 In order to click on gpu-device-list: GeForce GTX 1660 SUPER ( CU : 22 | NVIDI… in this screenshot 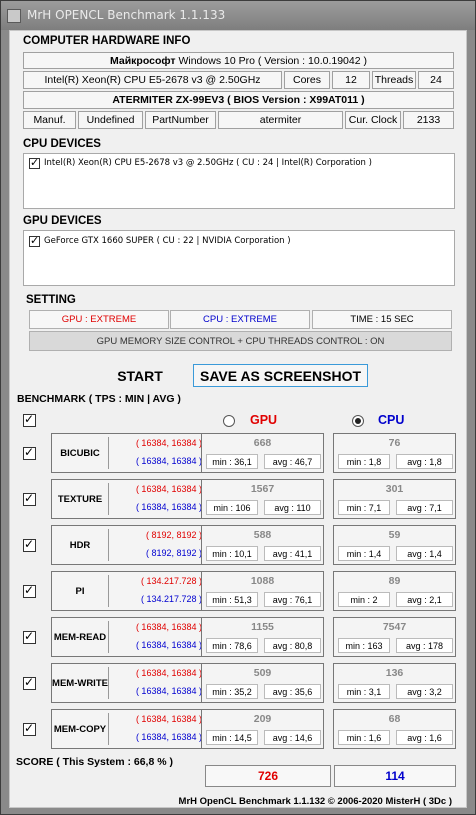, I will do `click(239, 258)`.